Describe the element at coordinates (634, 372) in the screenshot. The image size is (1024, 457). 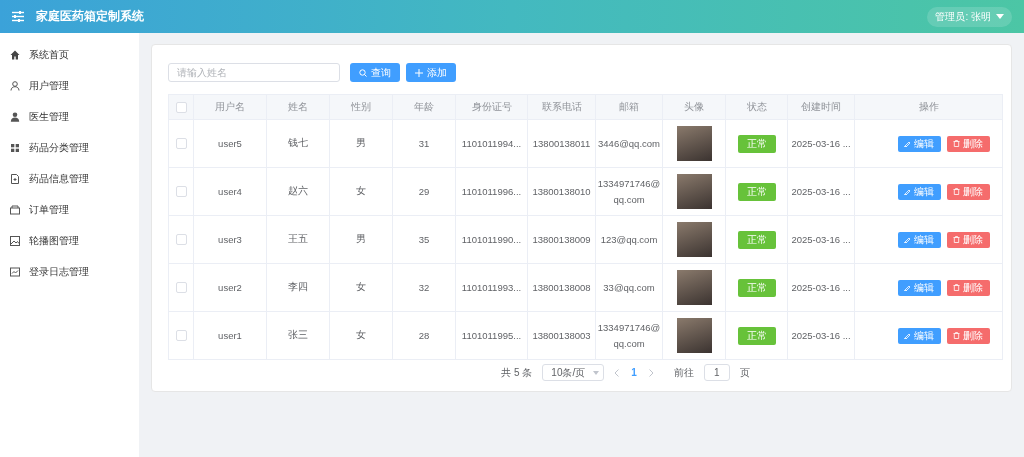
I see `page-number: 1` at that location.